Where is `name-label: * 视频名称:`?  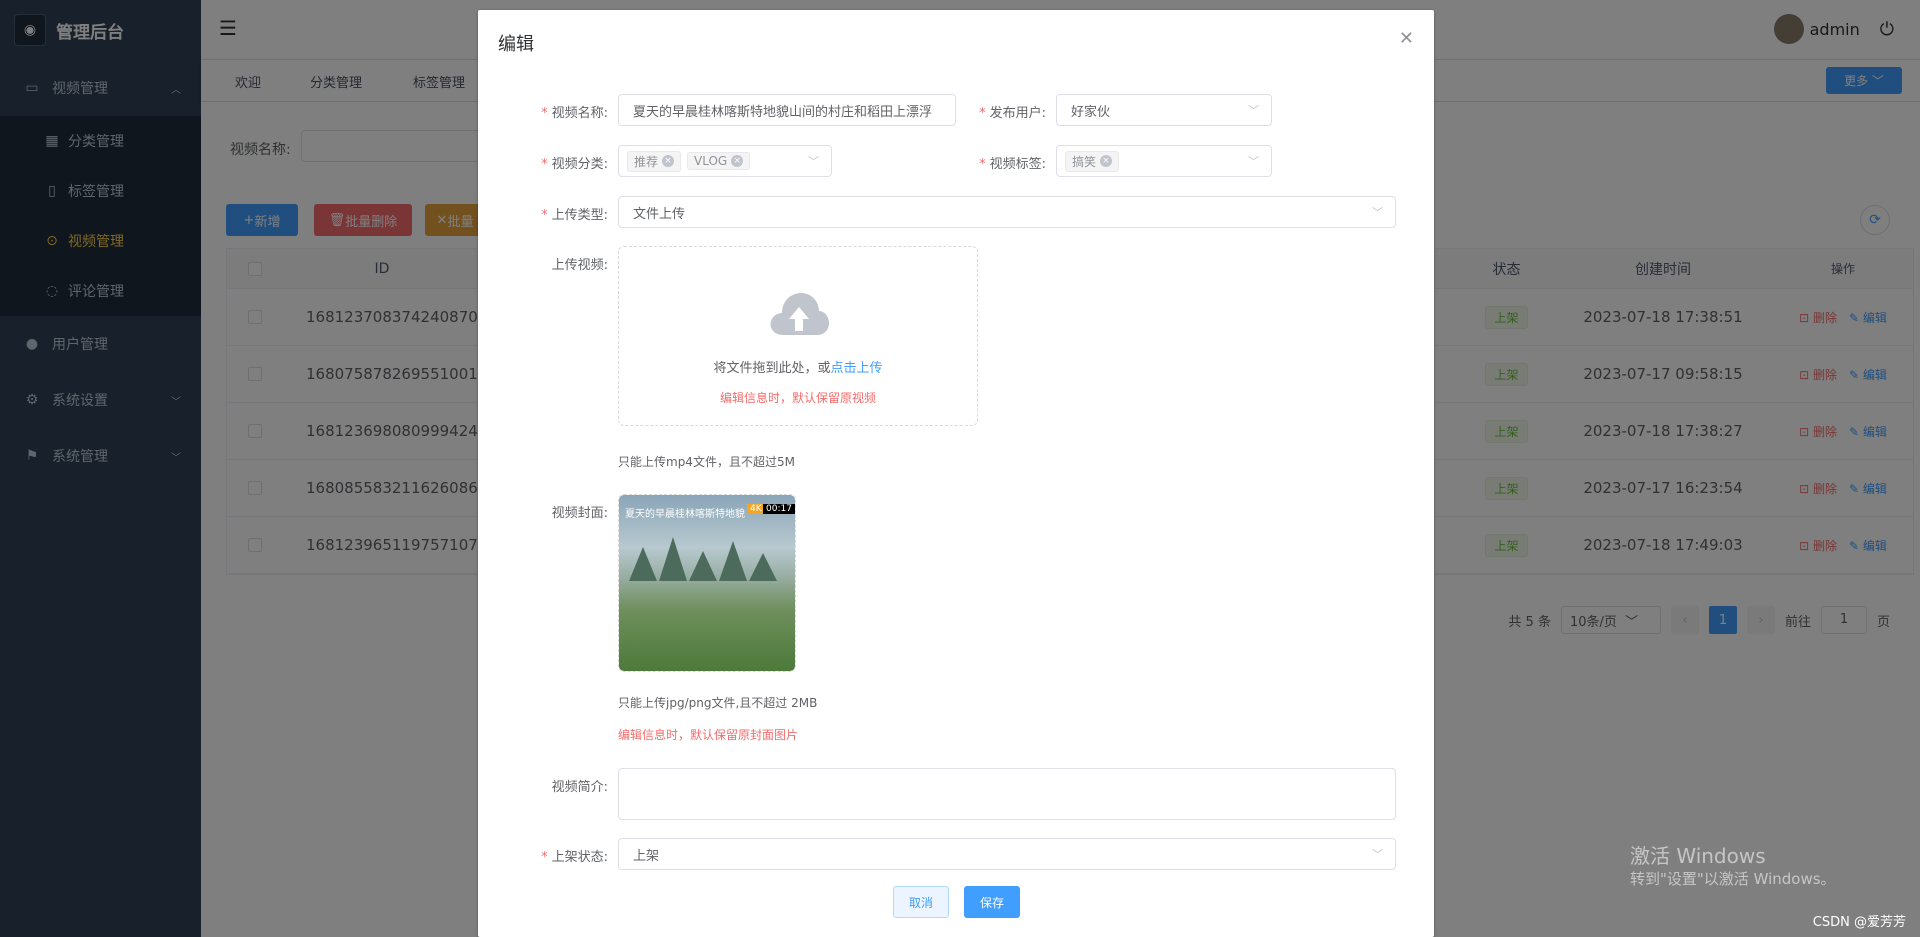
name-label: * 视频名称: is located at coordinates (574, 113).